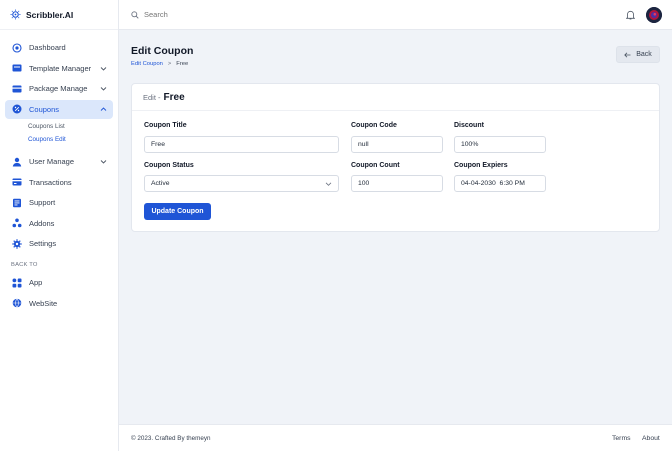 This screenshot has height=451, width=672. Describe the element at coordinates (182, 64) in the screenshot. I see `breadcrumb-current: Free` at that location.